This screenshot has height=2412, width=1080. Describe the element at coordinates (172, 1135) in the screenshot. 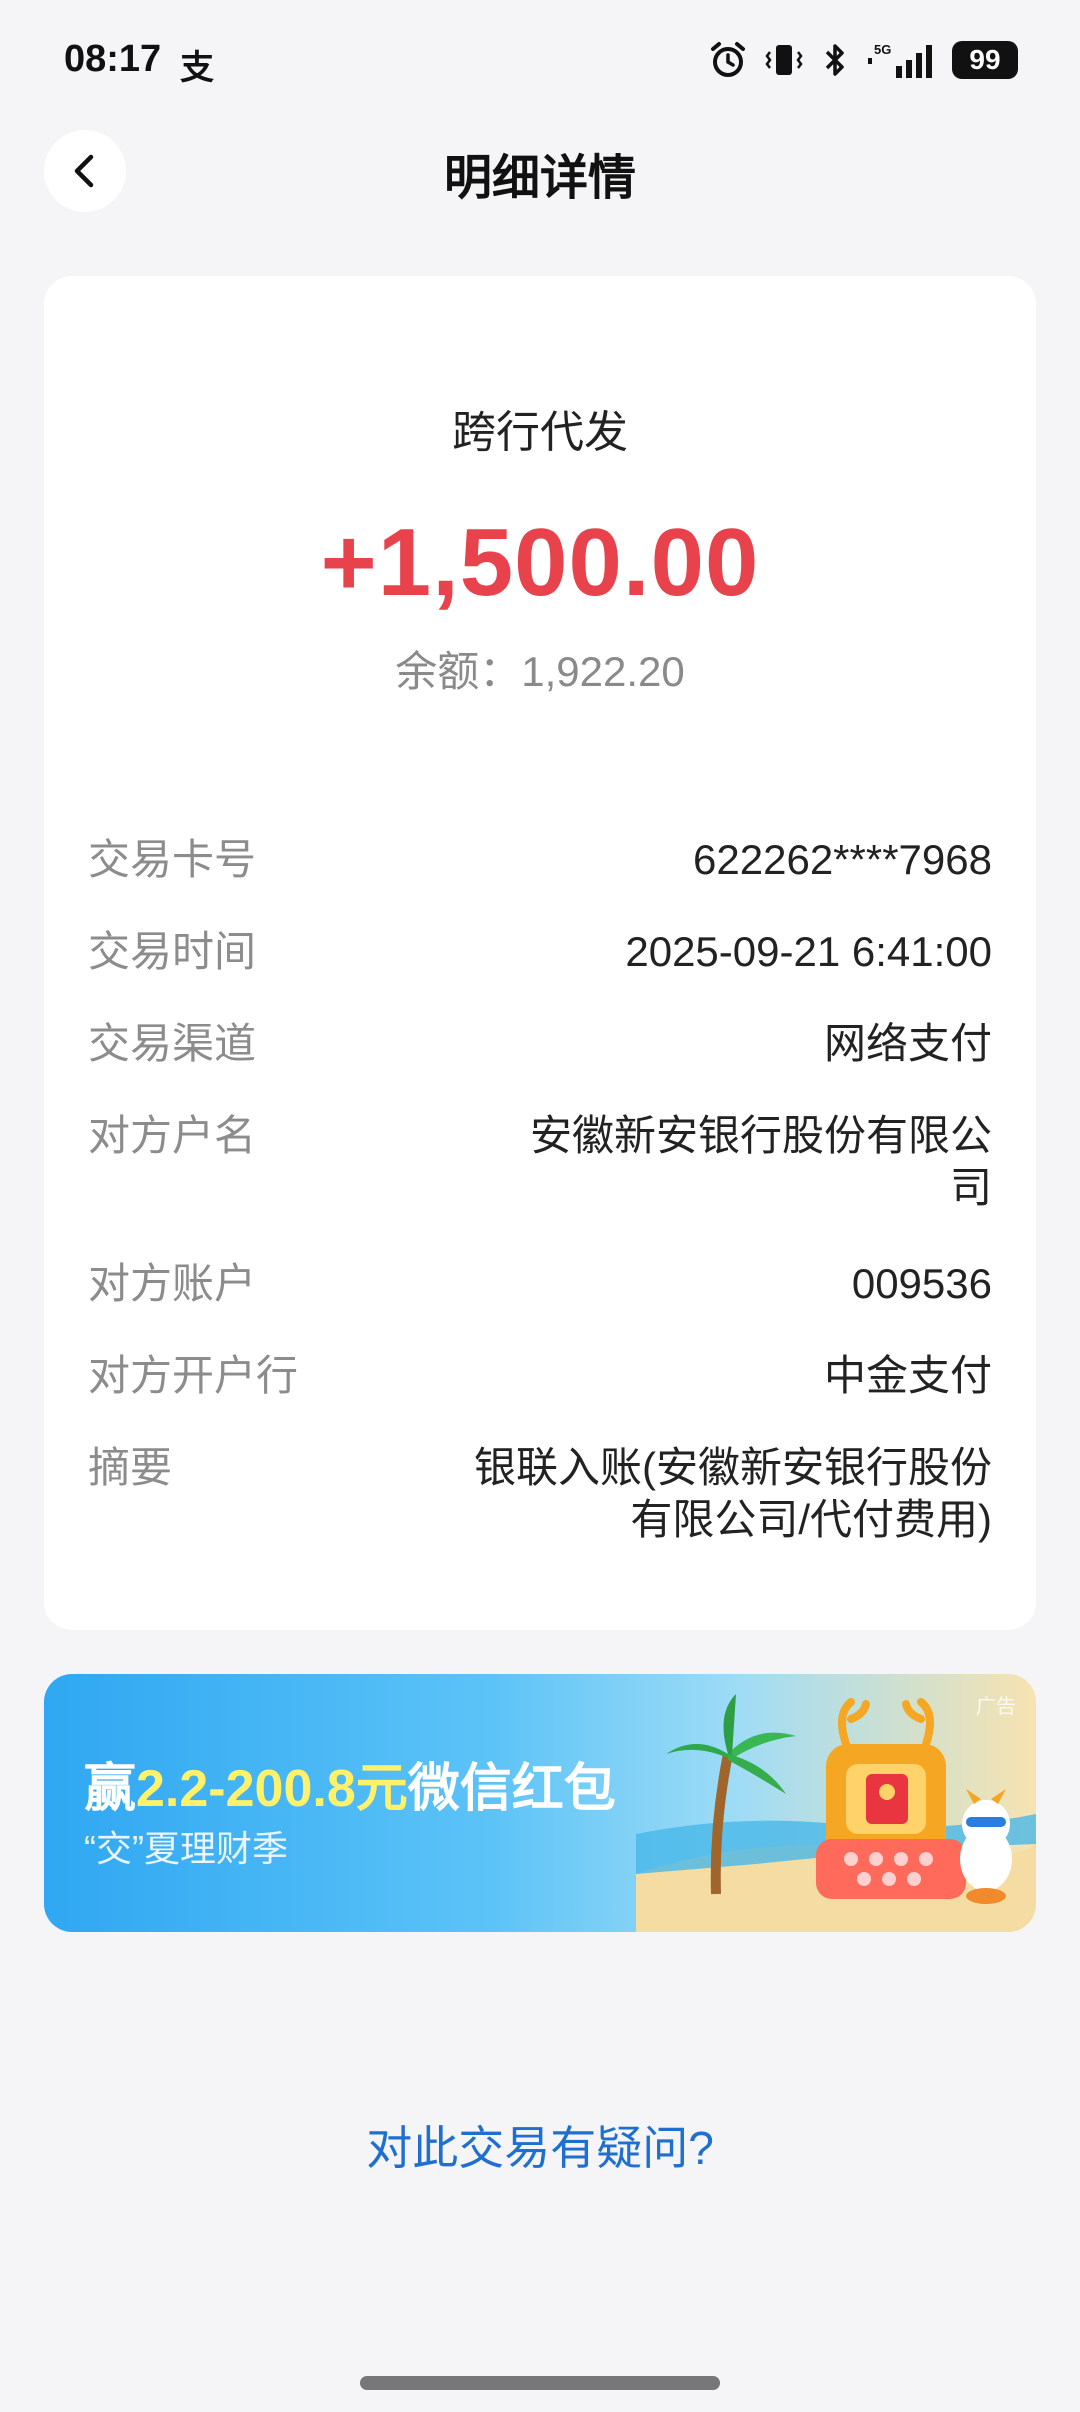

I see `detail-label: 对方户名` at that location.